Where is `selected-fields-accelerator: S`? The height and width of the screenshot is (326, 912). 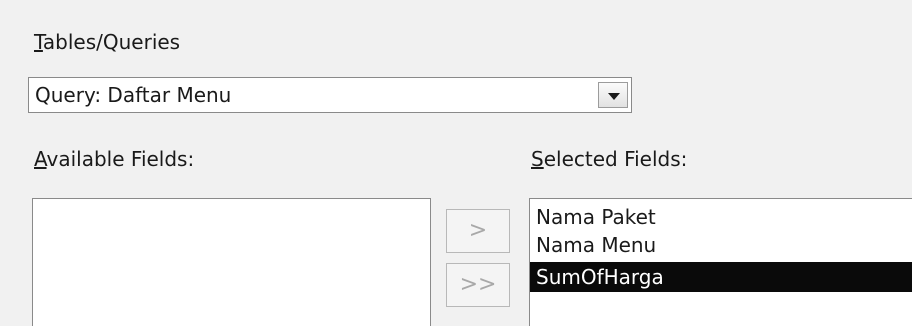 selected-fields-accelerator: S is located at coordinates (537, 159).